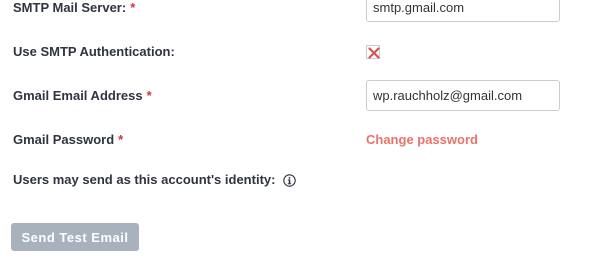 Image resolution: width=592 pixels, height=261 pixels. I want to click on send-test-email-button: Send Test Email, so click(75, 237).